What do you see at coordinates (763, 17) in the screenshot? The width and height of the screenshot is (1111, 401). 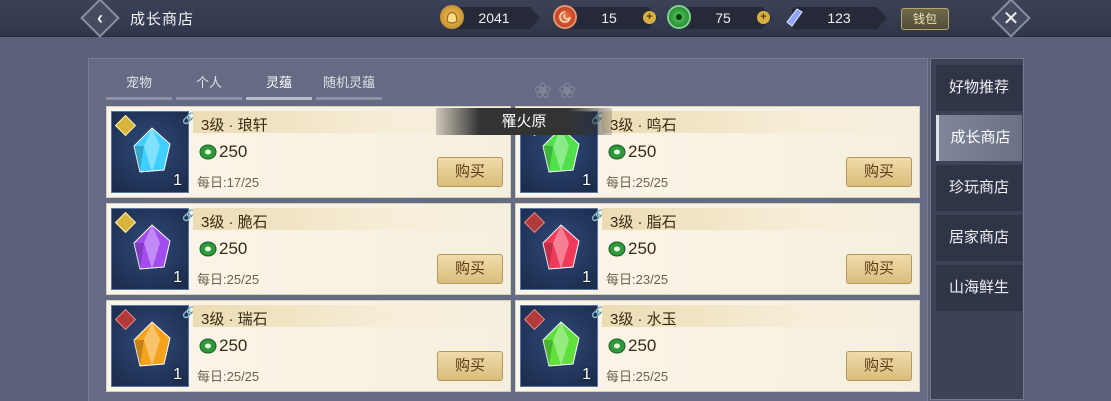 I see `add-jade-coin-button: +` at bounding box center [763, 17].